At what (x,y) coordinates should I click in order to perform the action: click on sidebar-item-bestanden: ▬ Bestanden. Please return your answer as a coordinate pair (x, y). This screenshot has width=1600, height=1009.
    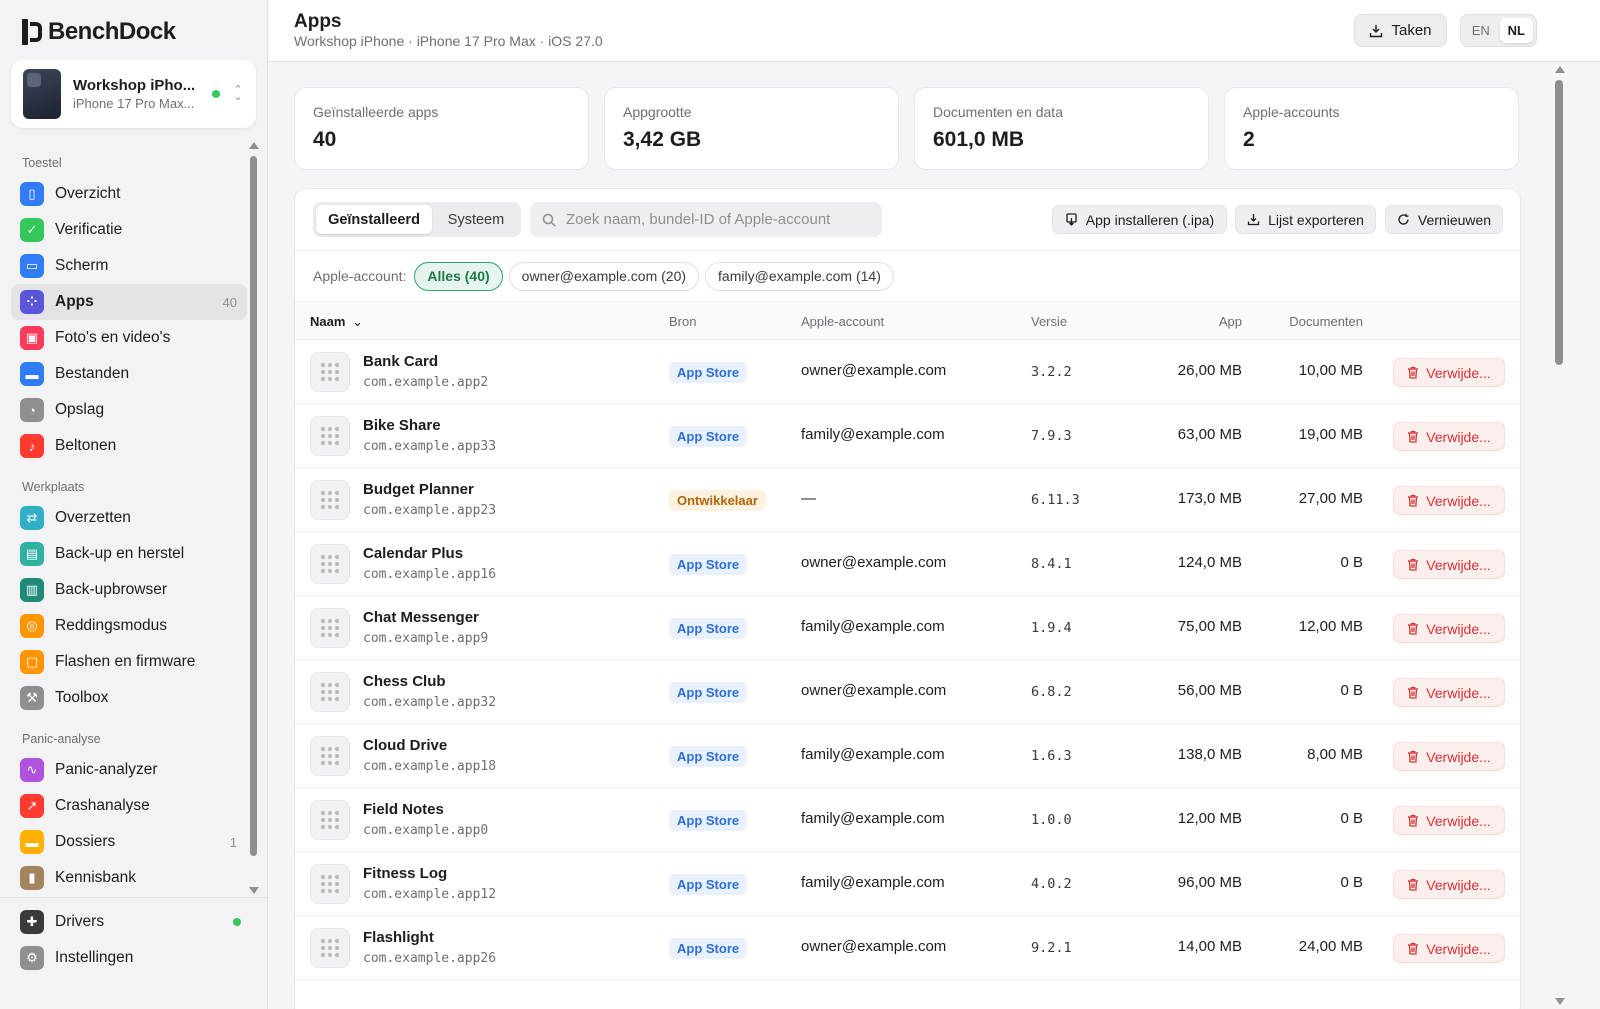
    Looking at the image, I should click on (129, 374).